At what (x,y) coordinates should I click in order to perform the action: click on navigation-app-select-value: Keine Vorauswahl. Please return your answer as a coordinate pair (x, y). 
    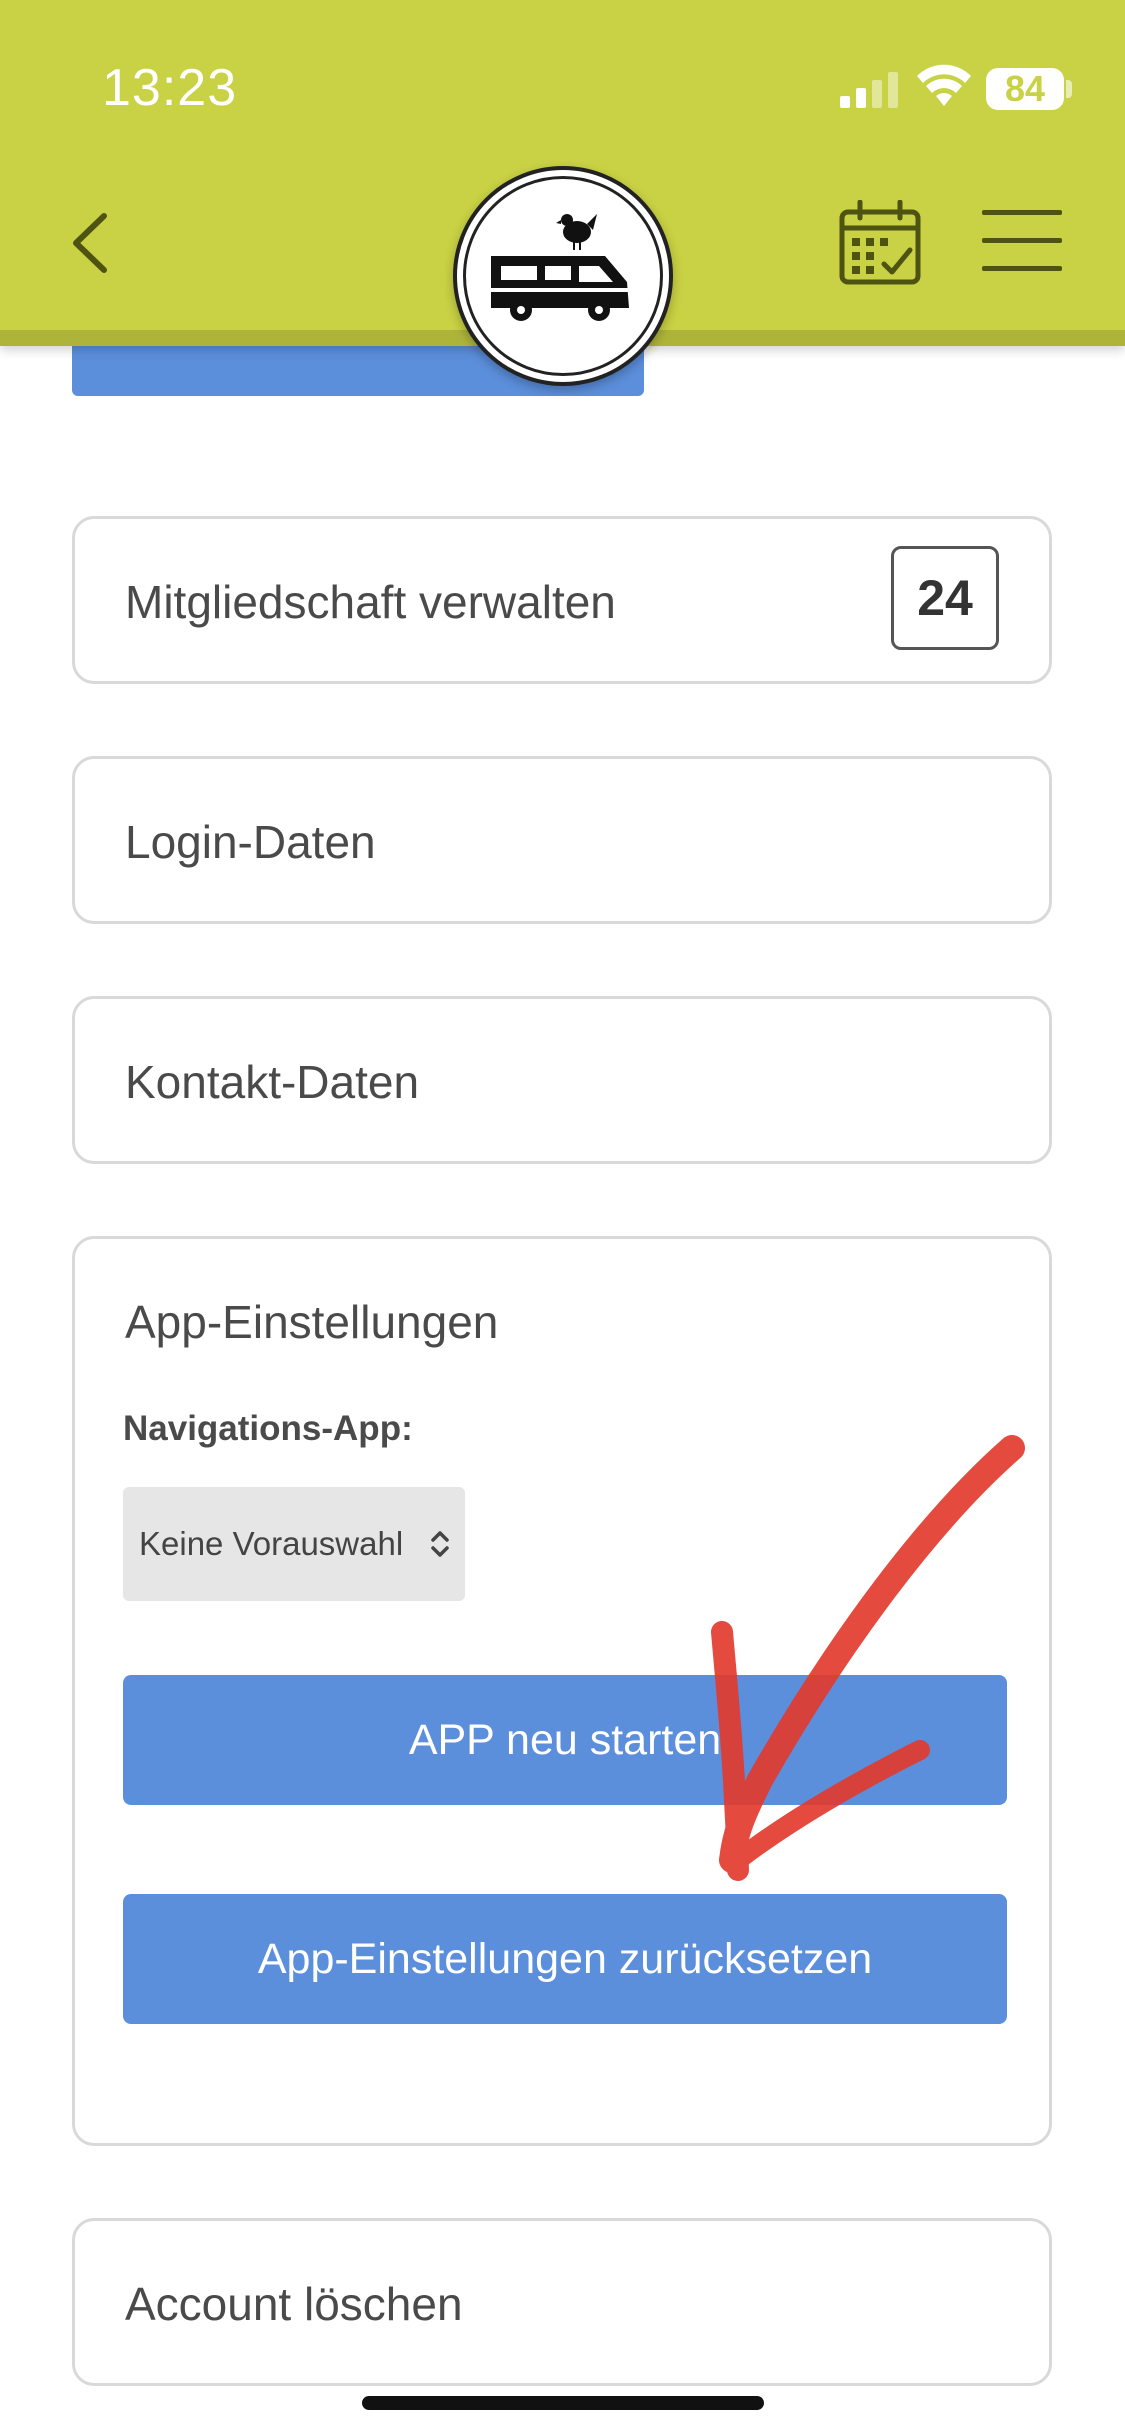
    Looking at the image, I should click on (271, 1543).